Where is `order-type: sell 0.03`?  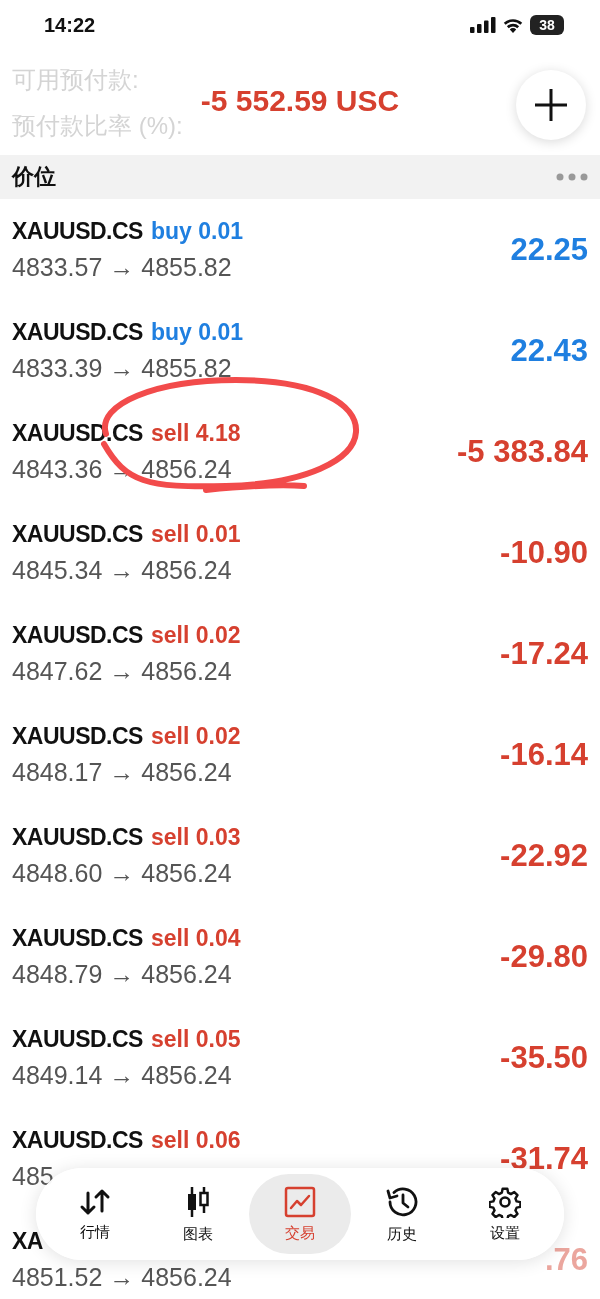 order-type: sell 0.03 is located at coordinates (195, 837).